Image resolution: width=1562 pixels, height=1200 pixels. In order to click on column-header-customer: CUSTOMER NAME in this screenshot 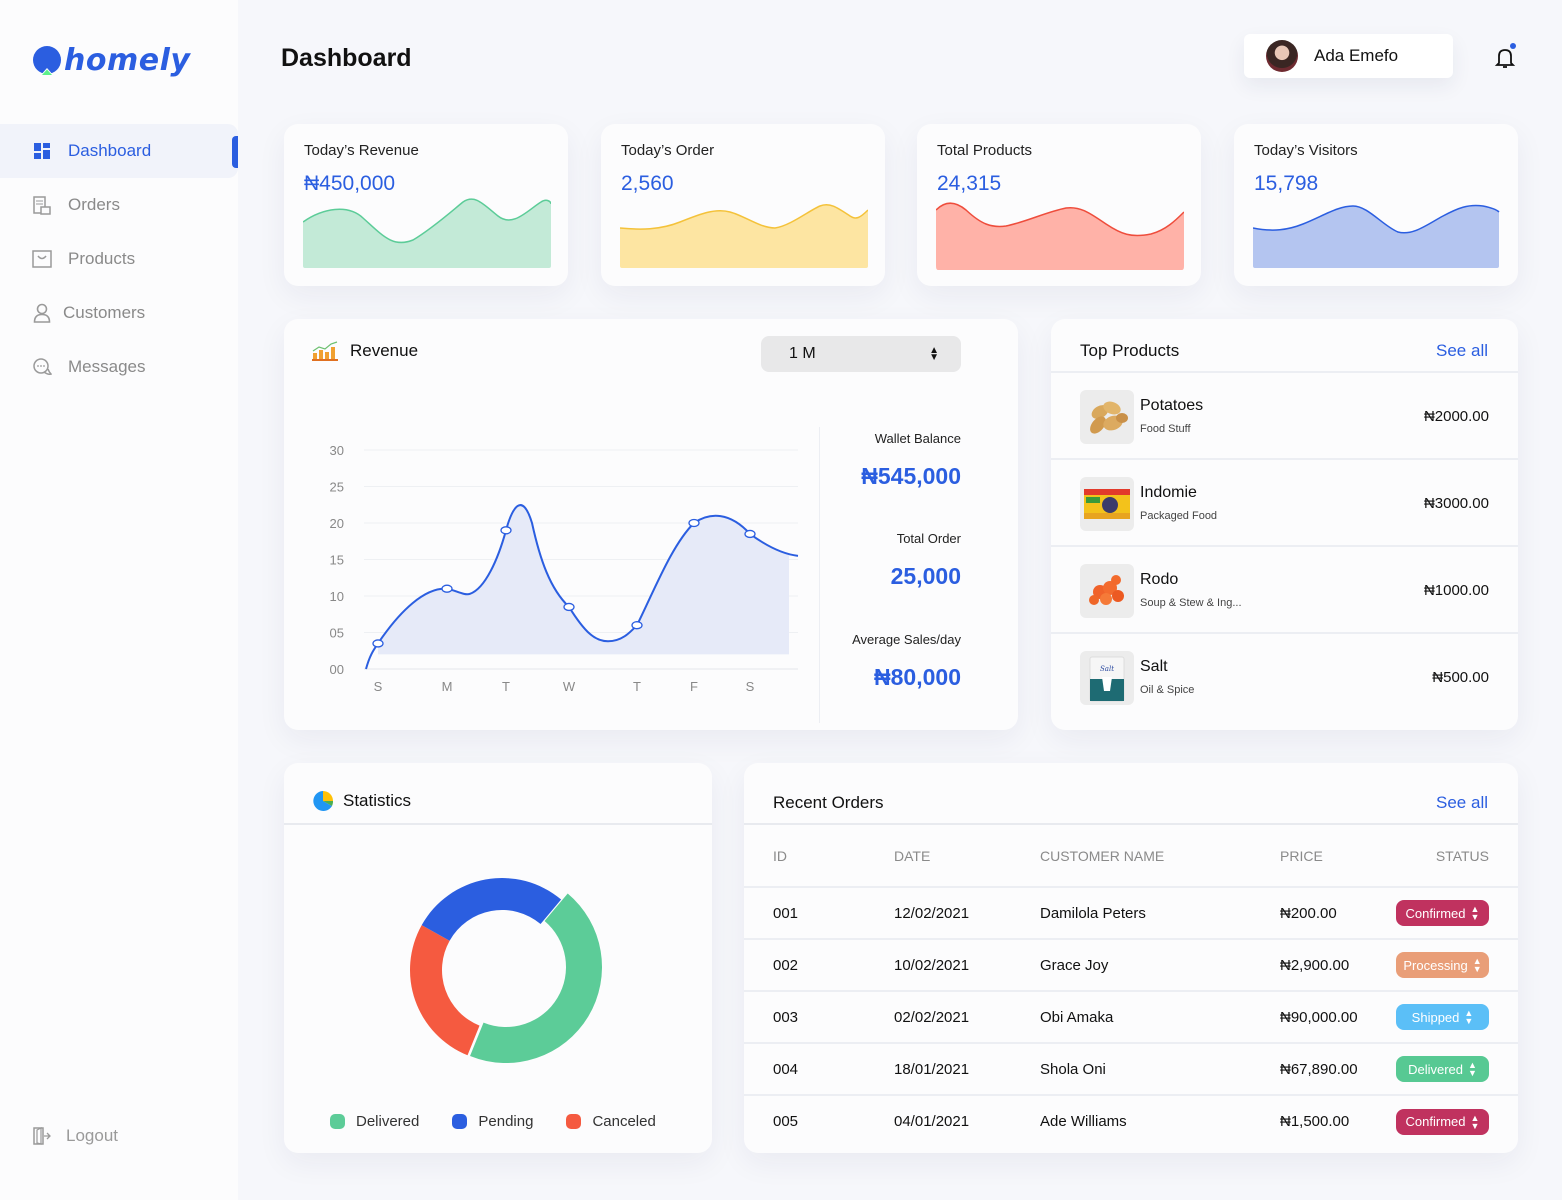, I will do `click(1160, 856)`.